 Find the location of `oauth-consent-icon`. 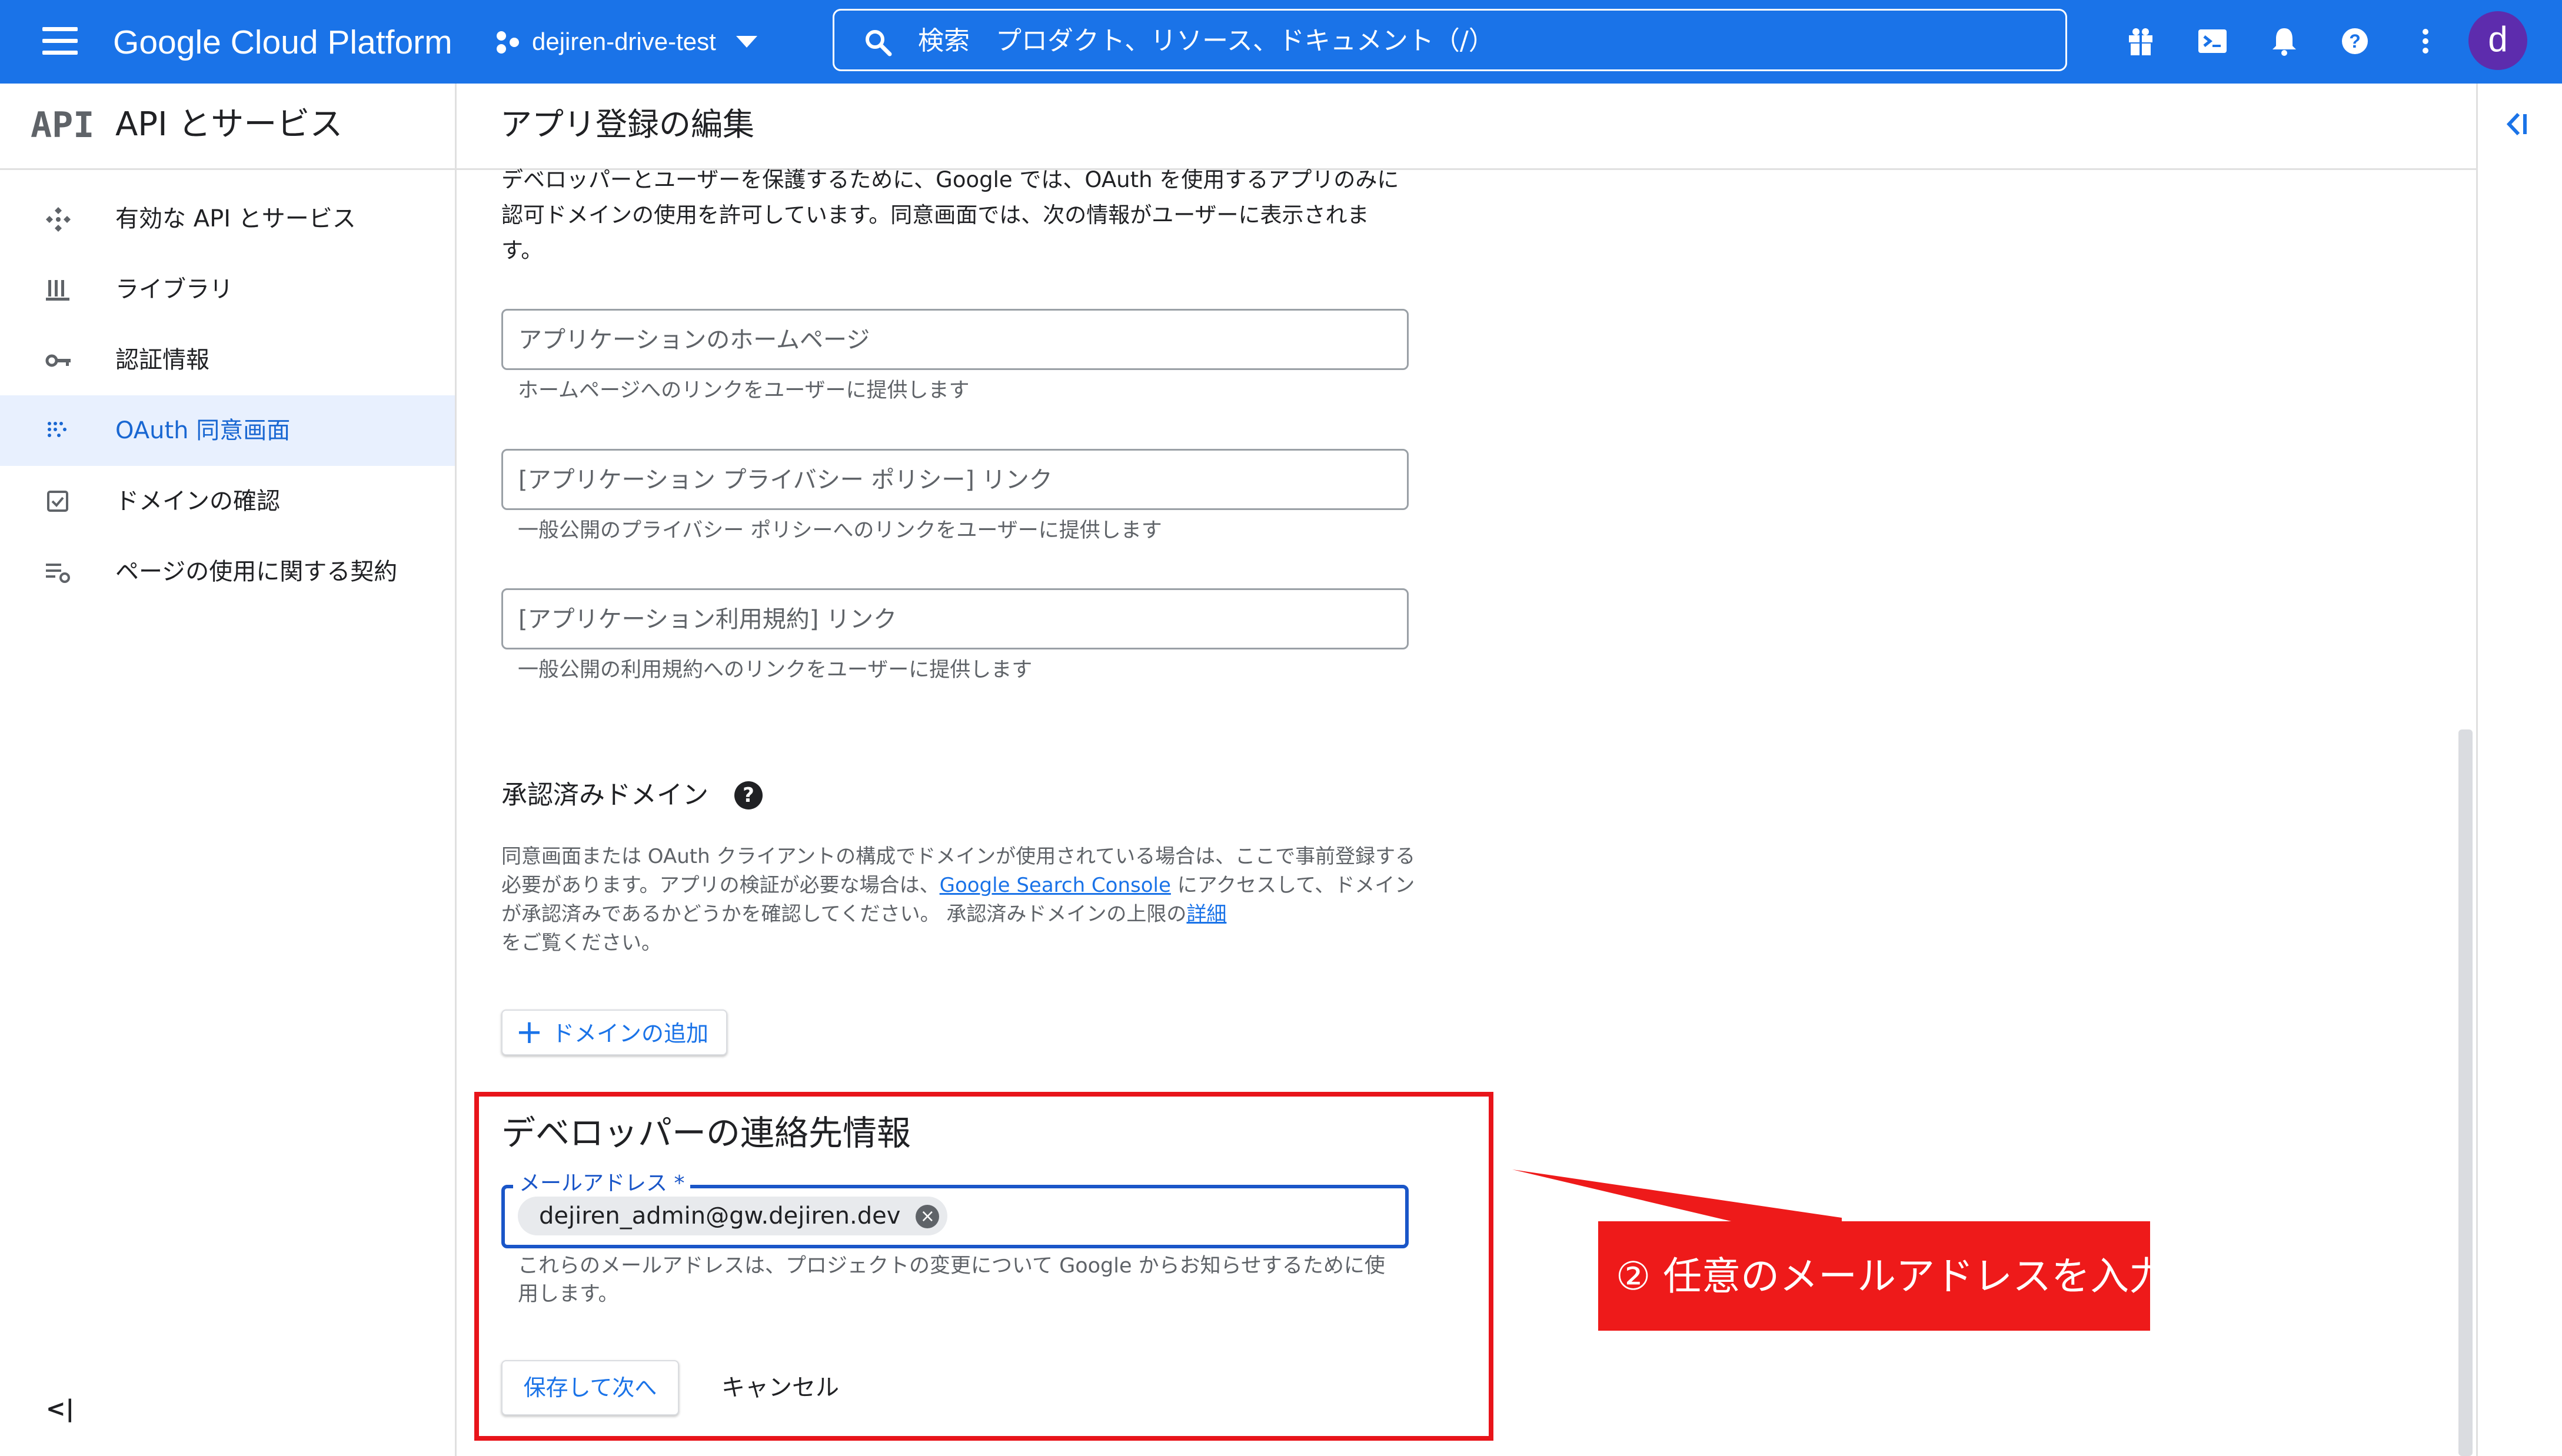

oauth-consent-icon is located at coordinates (57, 429).